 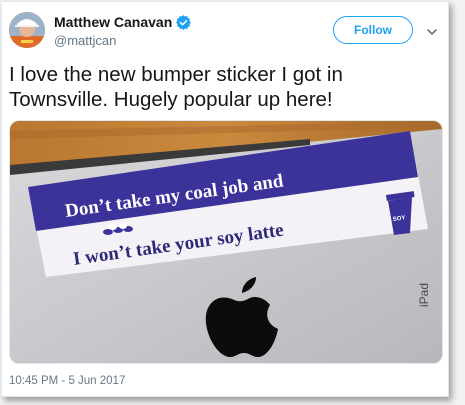 What do you see at coordinates (113, 22) in the screenshot?
I see `author-name: Matthew Canavan` at bounding box center [113, 22].